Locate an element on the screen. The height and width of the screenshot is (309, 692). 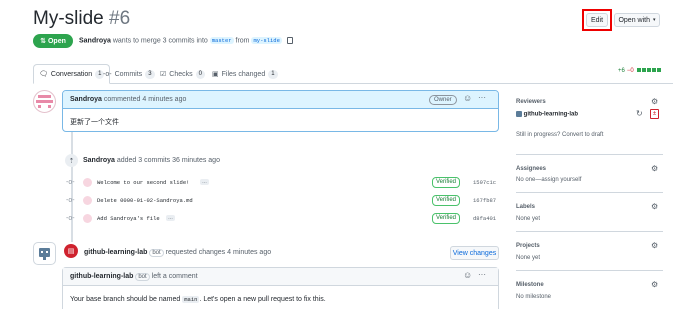
tab-checks: ☑ Checks 0 is located at coordinates (182, 74).